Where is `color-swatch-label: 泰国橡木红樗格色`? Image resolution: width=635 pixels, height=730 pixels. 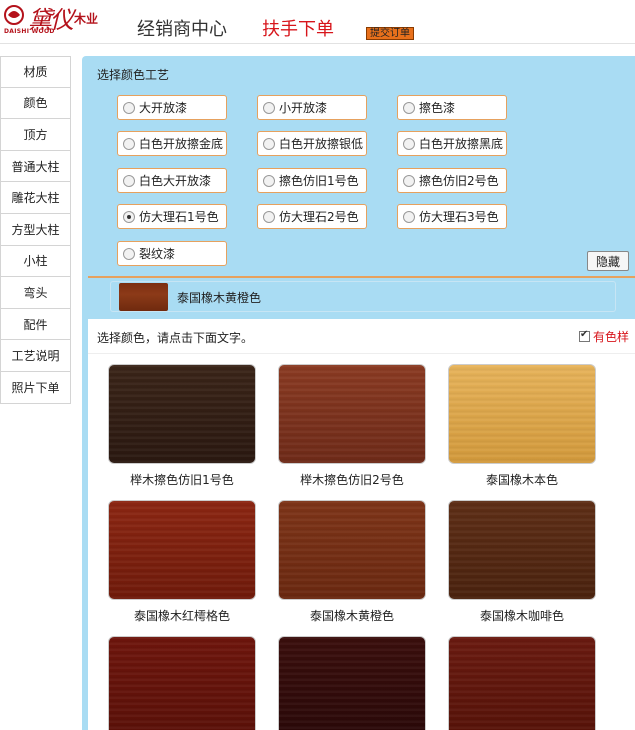
color-swatch-label: 泰国橡木红樗格色 is located at coordinates (182, 615).